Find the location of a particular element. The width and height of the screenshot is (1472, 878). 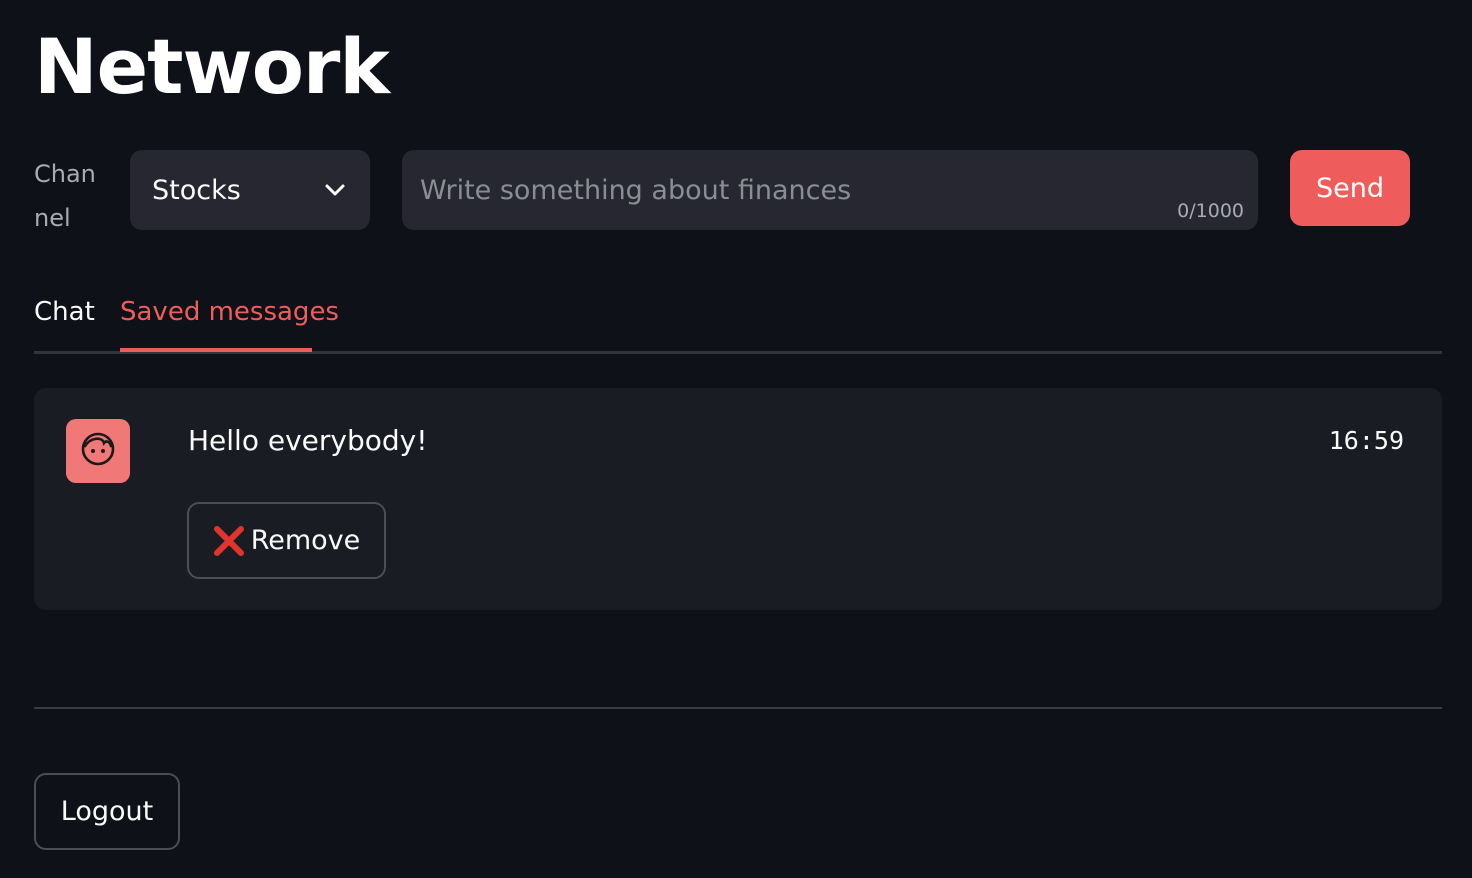

message-input-container: 0/1000 is located at coordinates (830, 190).